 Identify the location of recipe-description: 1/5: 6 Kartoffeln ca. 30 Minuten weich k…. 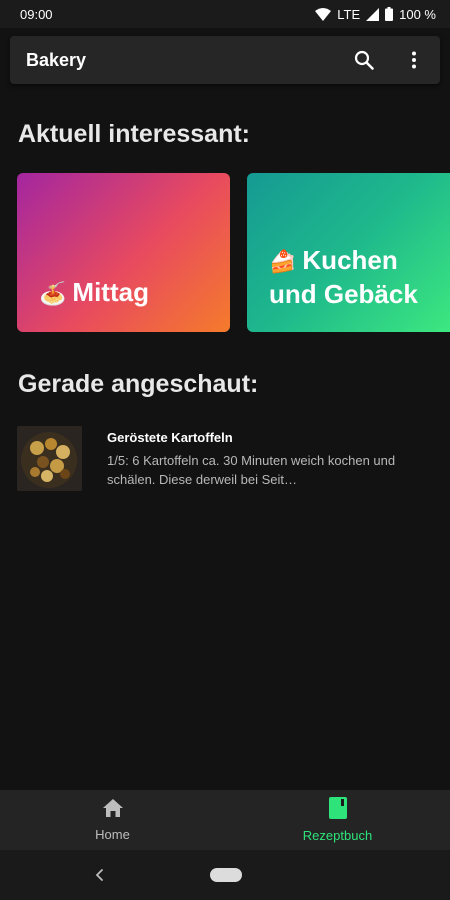
(251, 470).